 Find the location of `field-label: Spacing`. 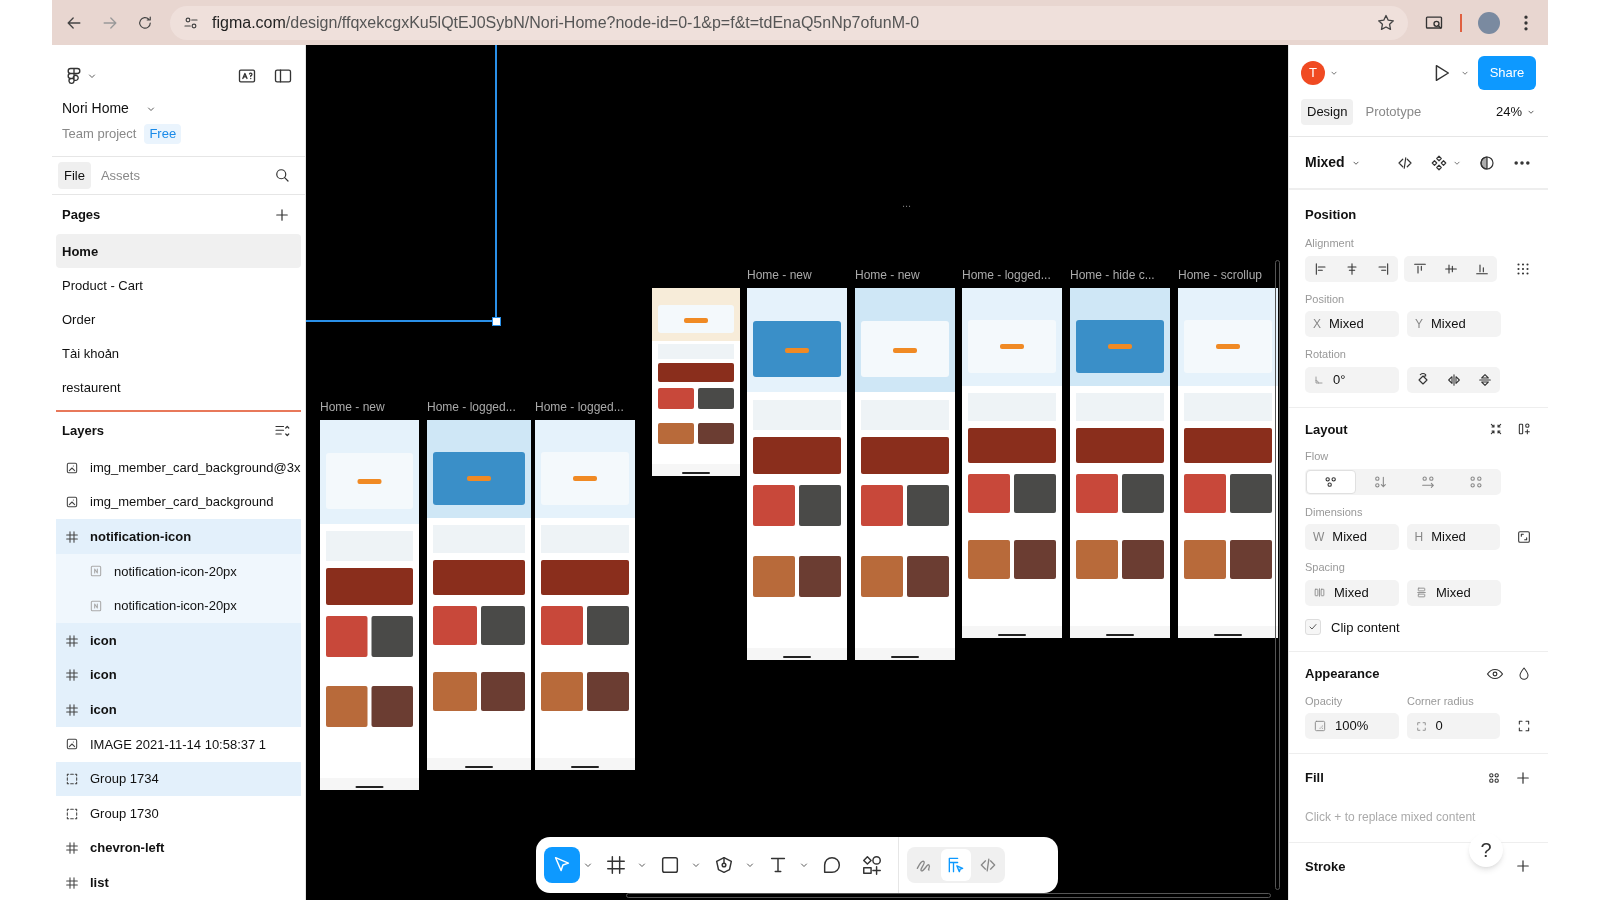

field-label: Spacing is located at coordinates (1325, 567).